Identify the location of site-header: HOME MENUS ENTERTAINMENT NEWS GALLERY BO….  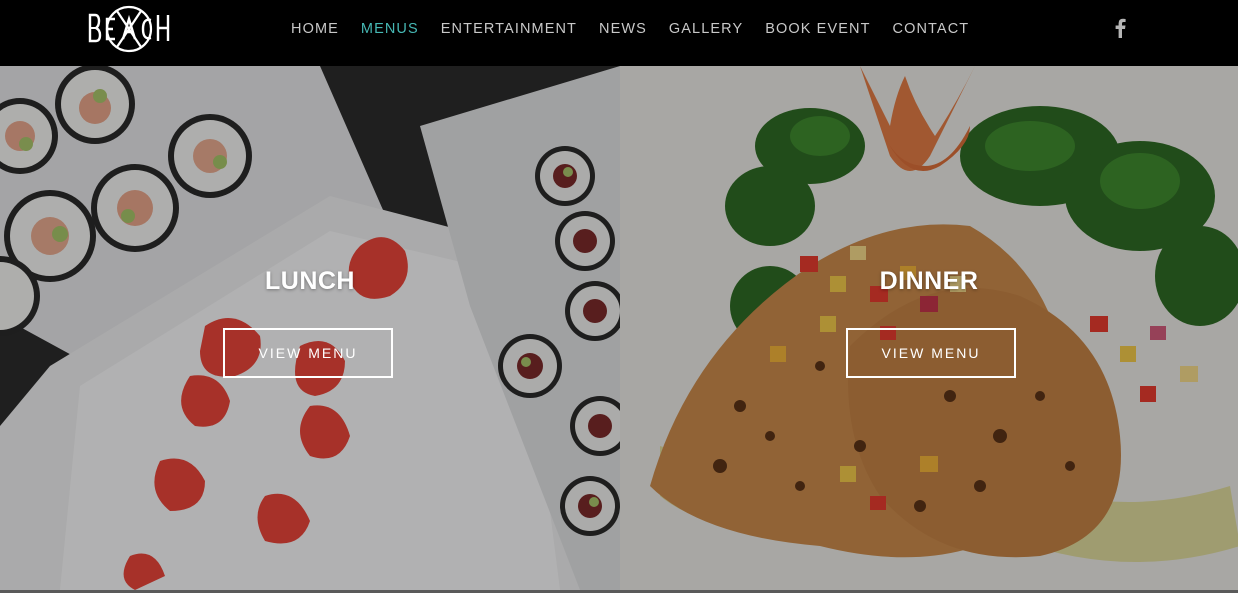
(619, 33).